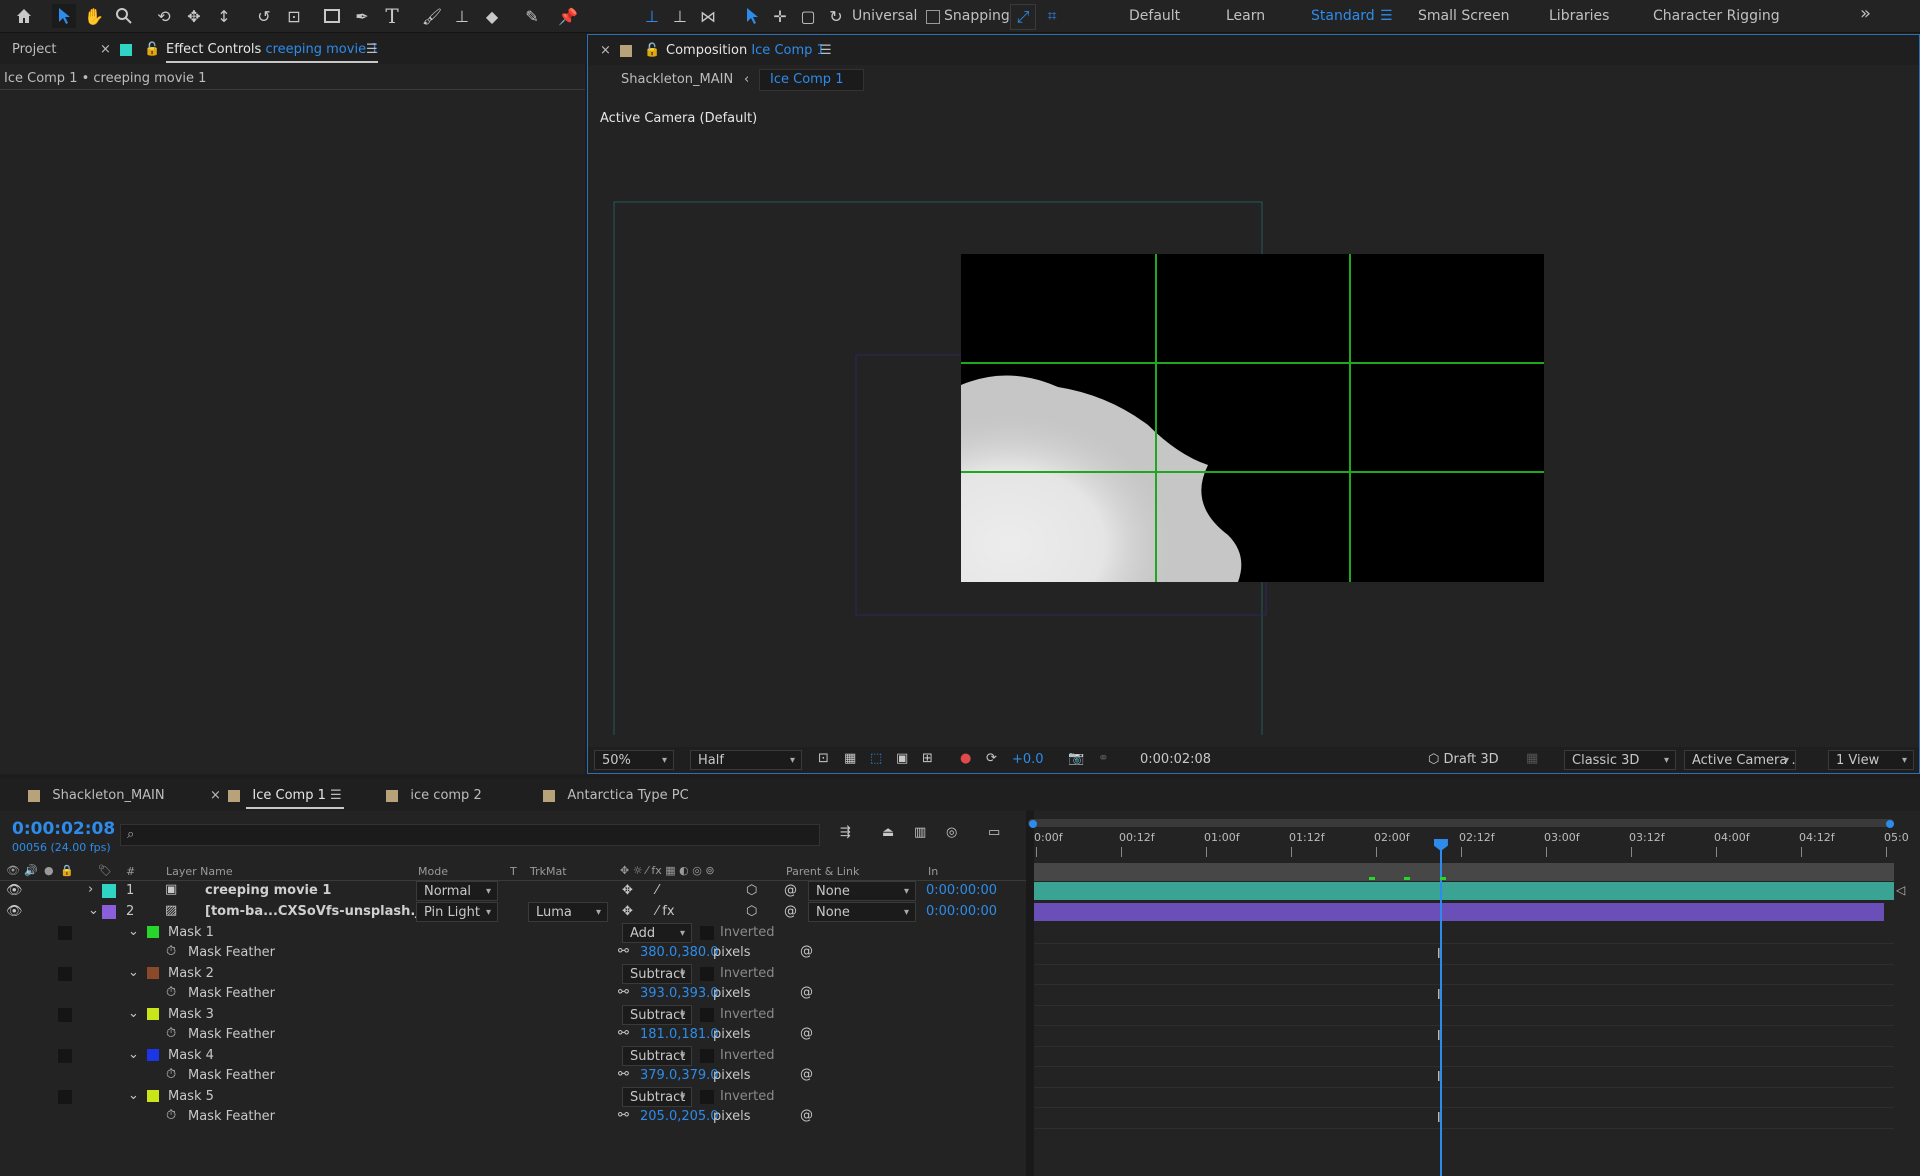  Describe the element at coordinates (513, 974) in the screenshot. I see `mask-row: ⌄ Mask 2 Subtract ▾ Inverted` at that location.